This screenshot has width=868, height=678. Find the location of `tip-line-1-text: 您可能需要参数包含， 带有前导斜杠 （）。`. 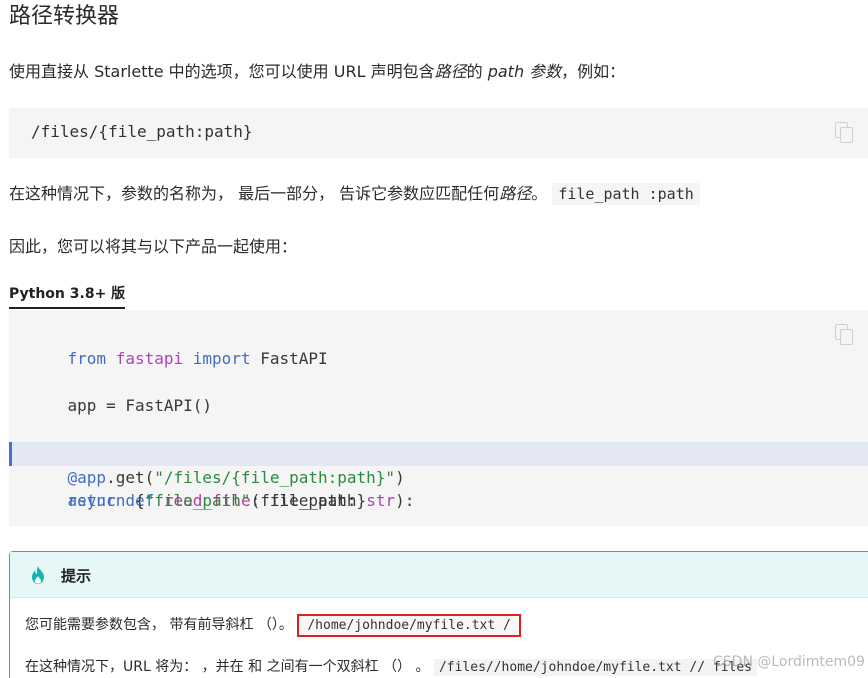

tip-line-1-text: 您可能需要参数包含， 带有前导斜杠 （）。 is located at coordinates (159, 625).